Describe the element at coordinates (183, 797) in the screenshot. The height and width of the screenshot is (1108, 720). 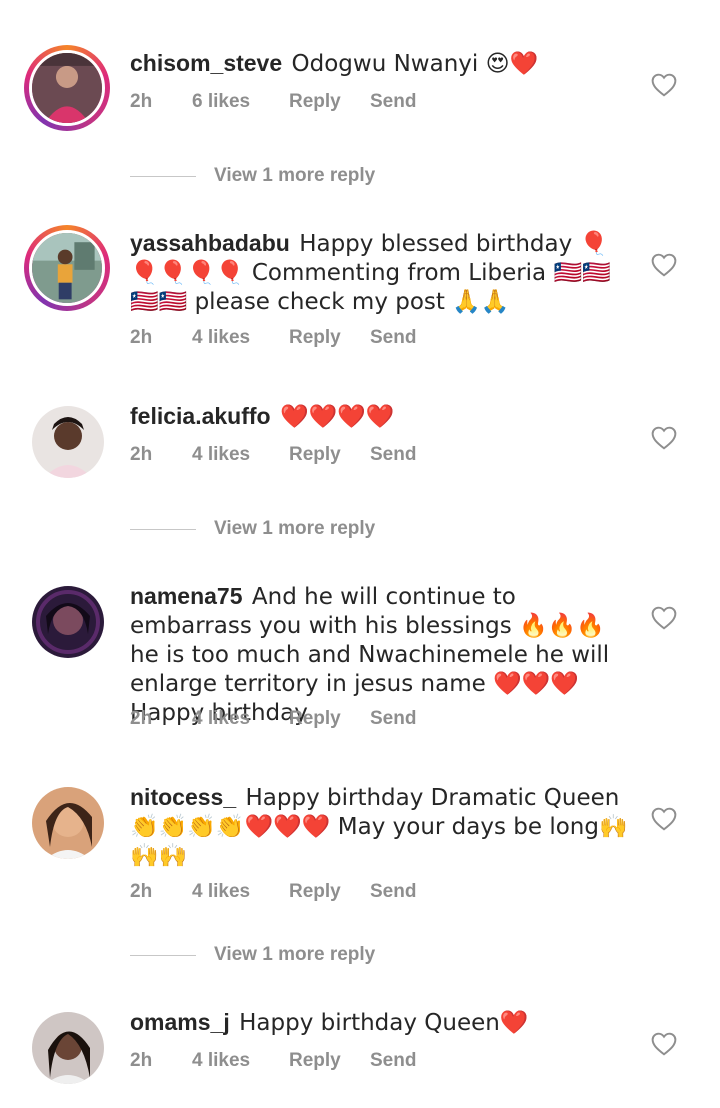
I see `comment-username: nitocess_` at that location.